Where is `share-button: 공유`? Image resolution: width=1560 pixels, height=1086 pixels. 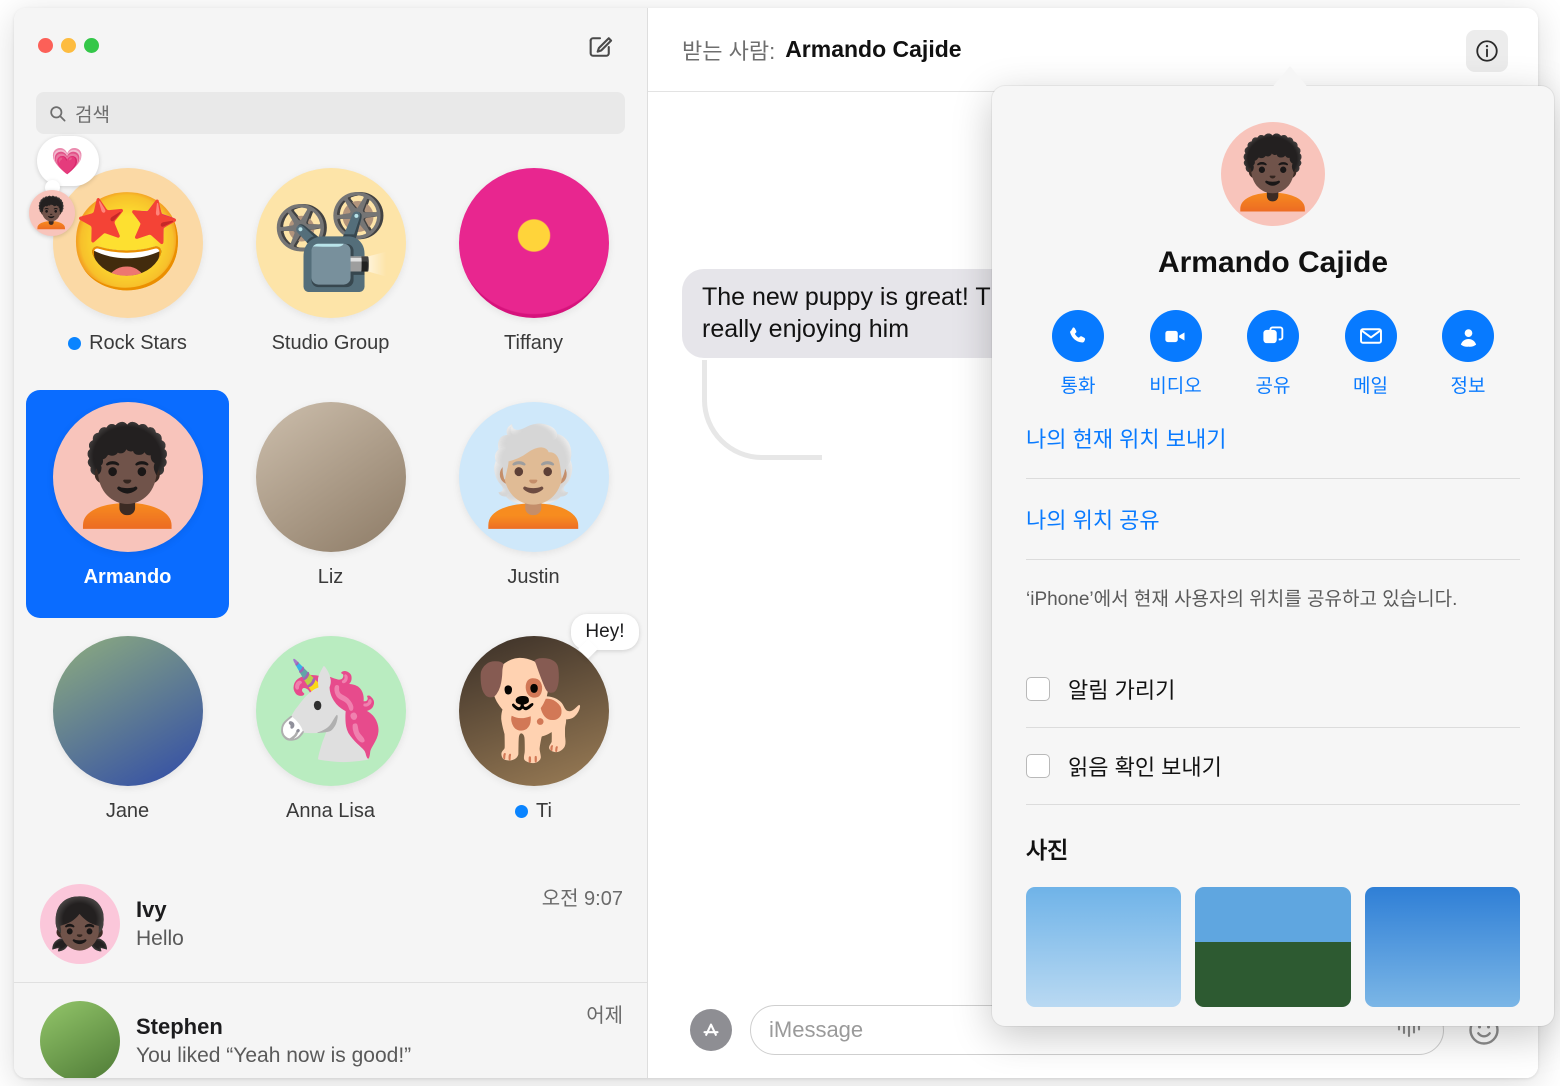
share-button: 공유 is located at coordinates (1273, 354).